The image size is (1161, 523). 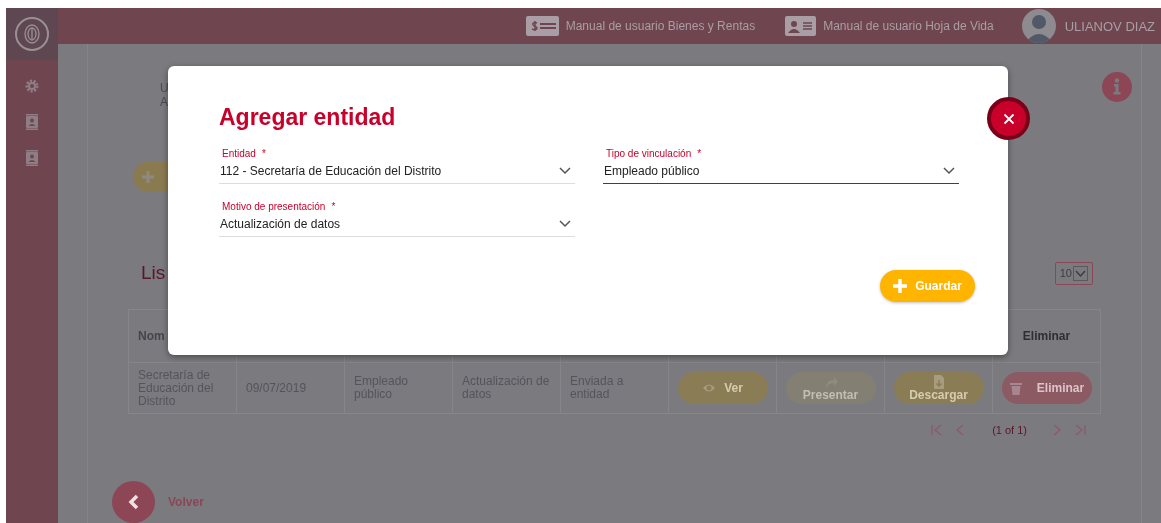 I want to click on field-label: Motivo de presentación, so click(x=274, y=206).